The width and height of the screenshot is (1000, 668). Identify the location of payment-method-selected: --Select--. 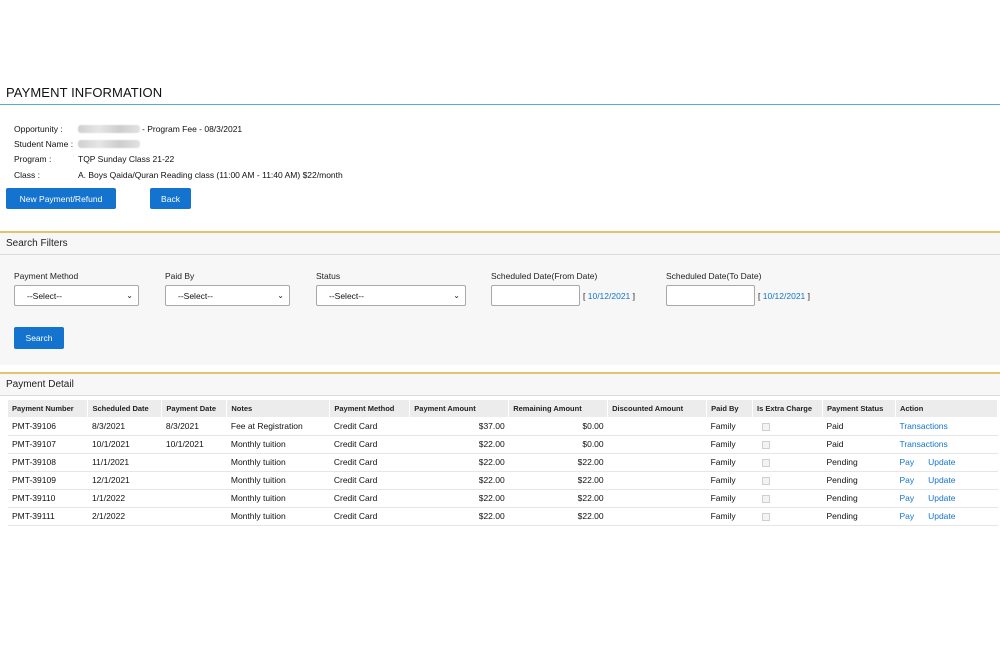
(44, 295).